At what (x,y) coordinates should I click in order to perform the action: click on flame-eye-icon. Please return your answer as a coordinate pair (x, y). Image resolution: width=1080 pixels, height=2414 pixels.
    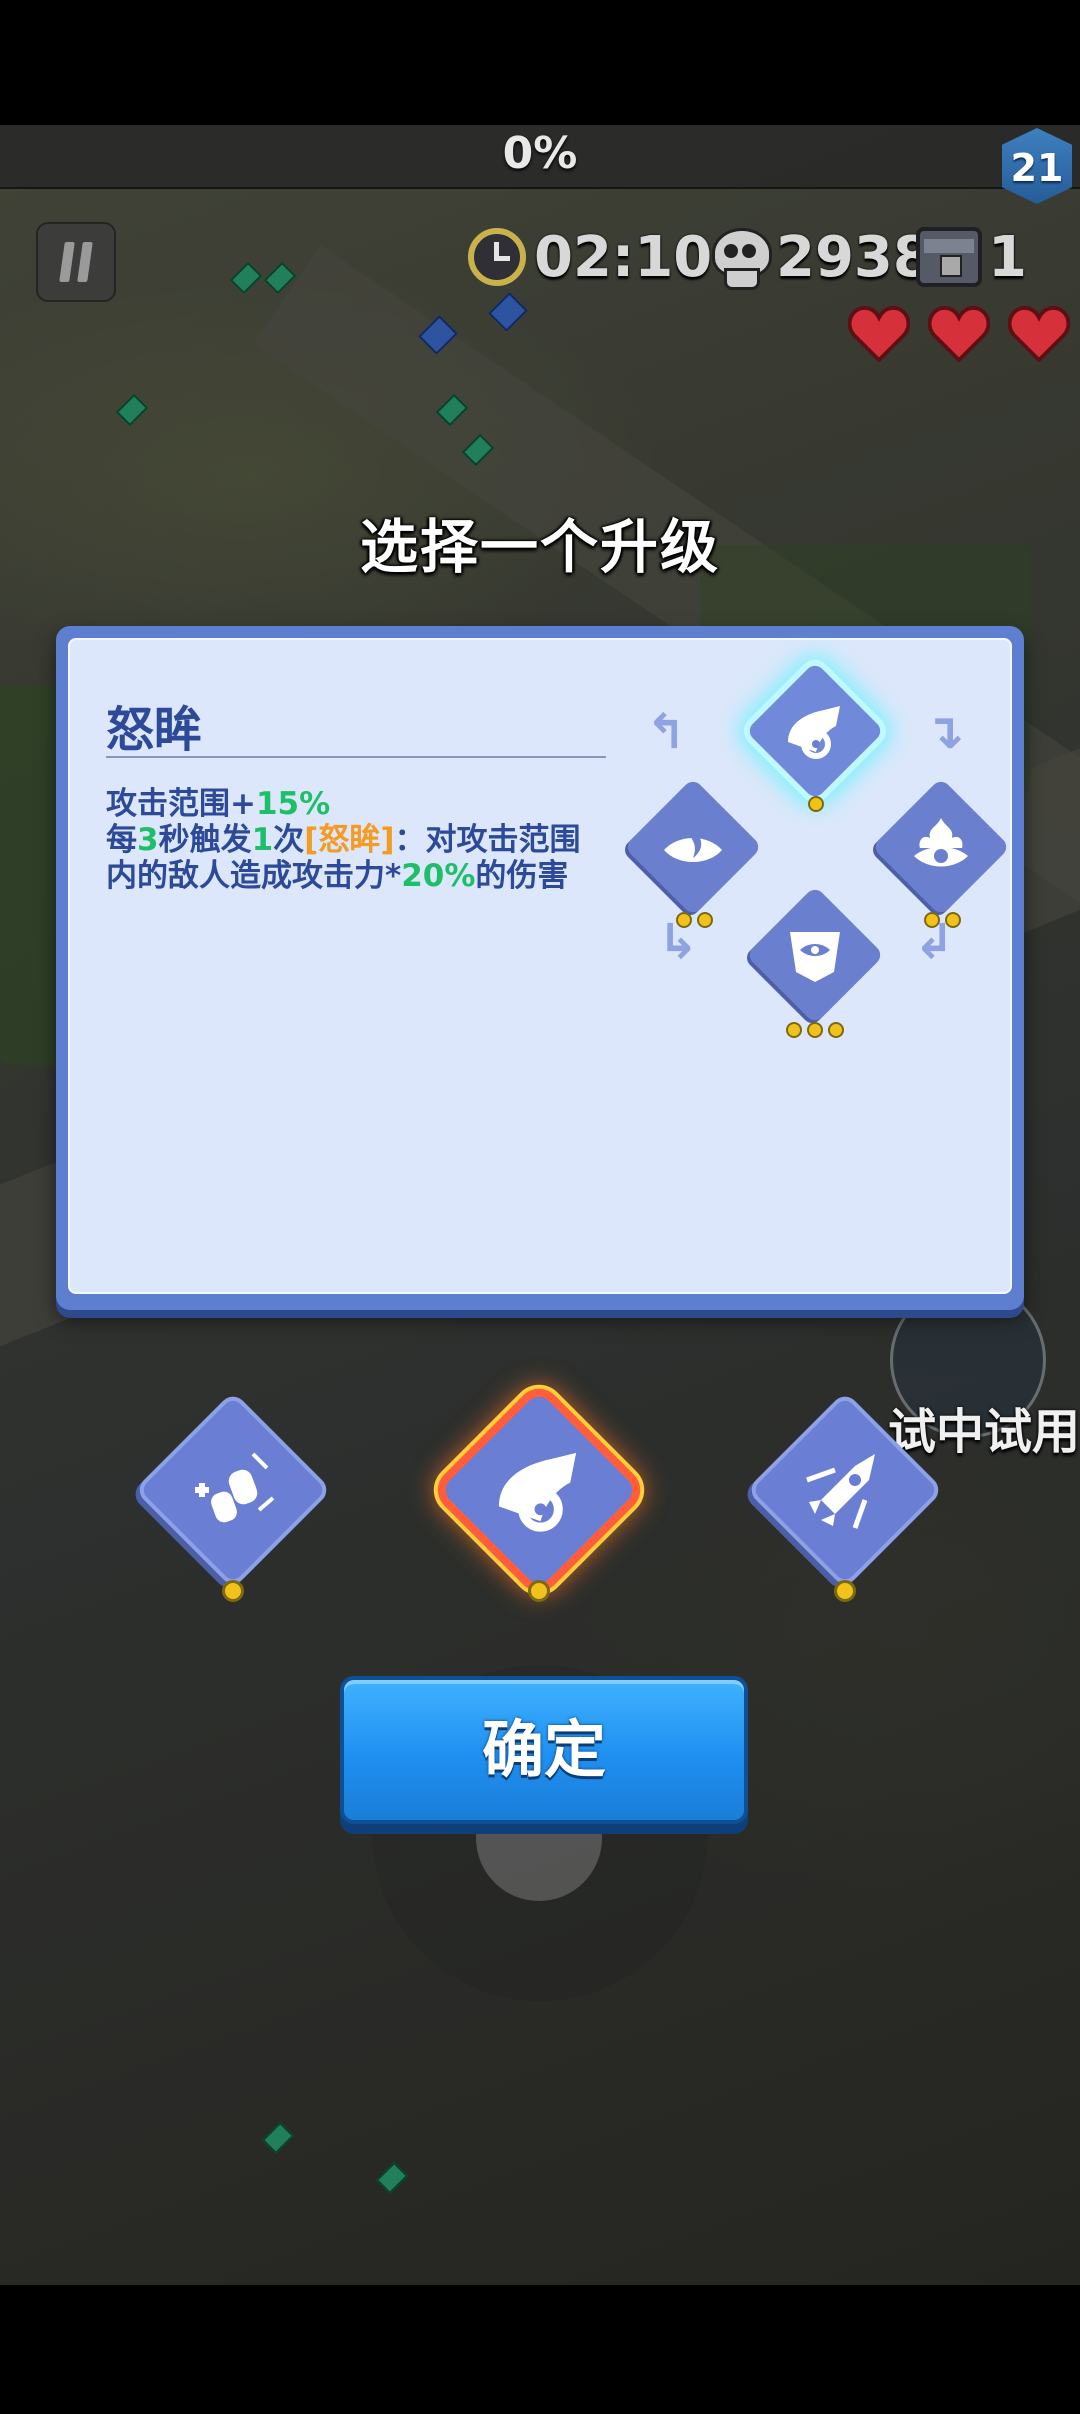
    Looking at the image, I should click on (693, 847).